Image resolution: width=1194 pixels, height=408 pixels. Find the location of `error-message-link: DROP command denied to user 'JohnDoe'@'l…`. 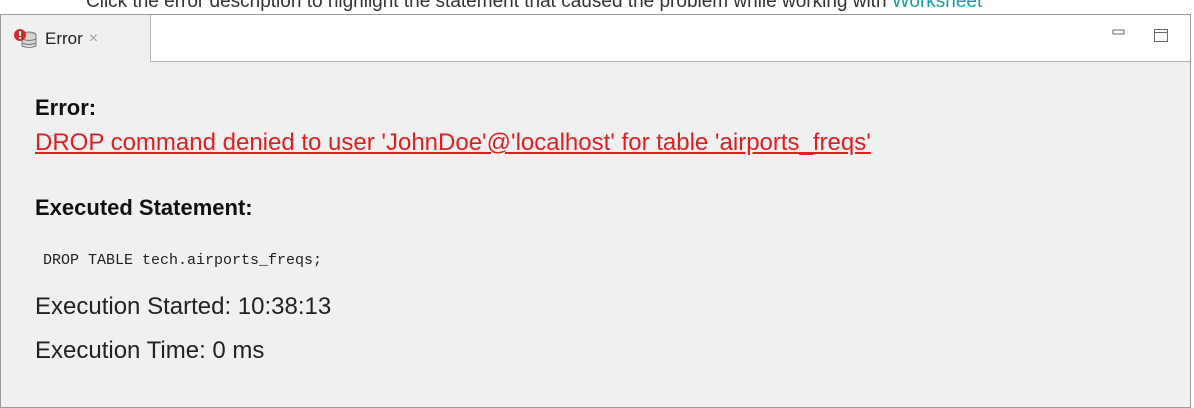

error-message-link: DROP command denied to user 'JohnDoe'@'l… is located at coordinates (453, 143).